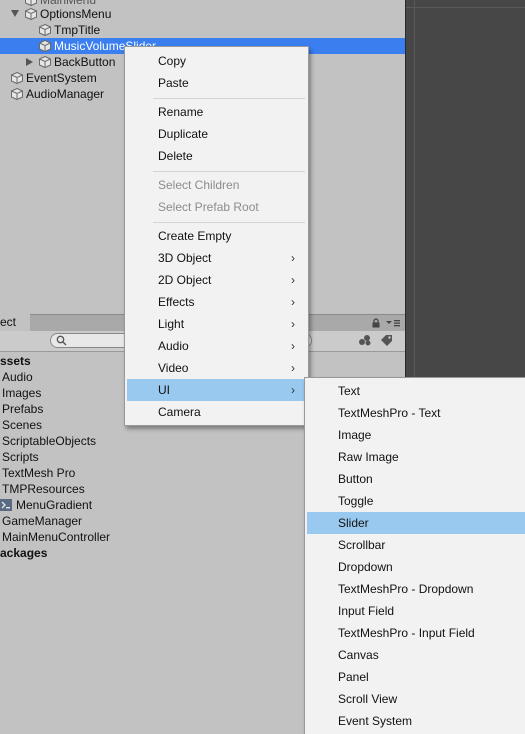  I want to click on foldout-collapsed-icon, so click(29, 62).